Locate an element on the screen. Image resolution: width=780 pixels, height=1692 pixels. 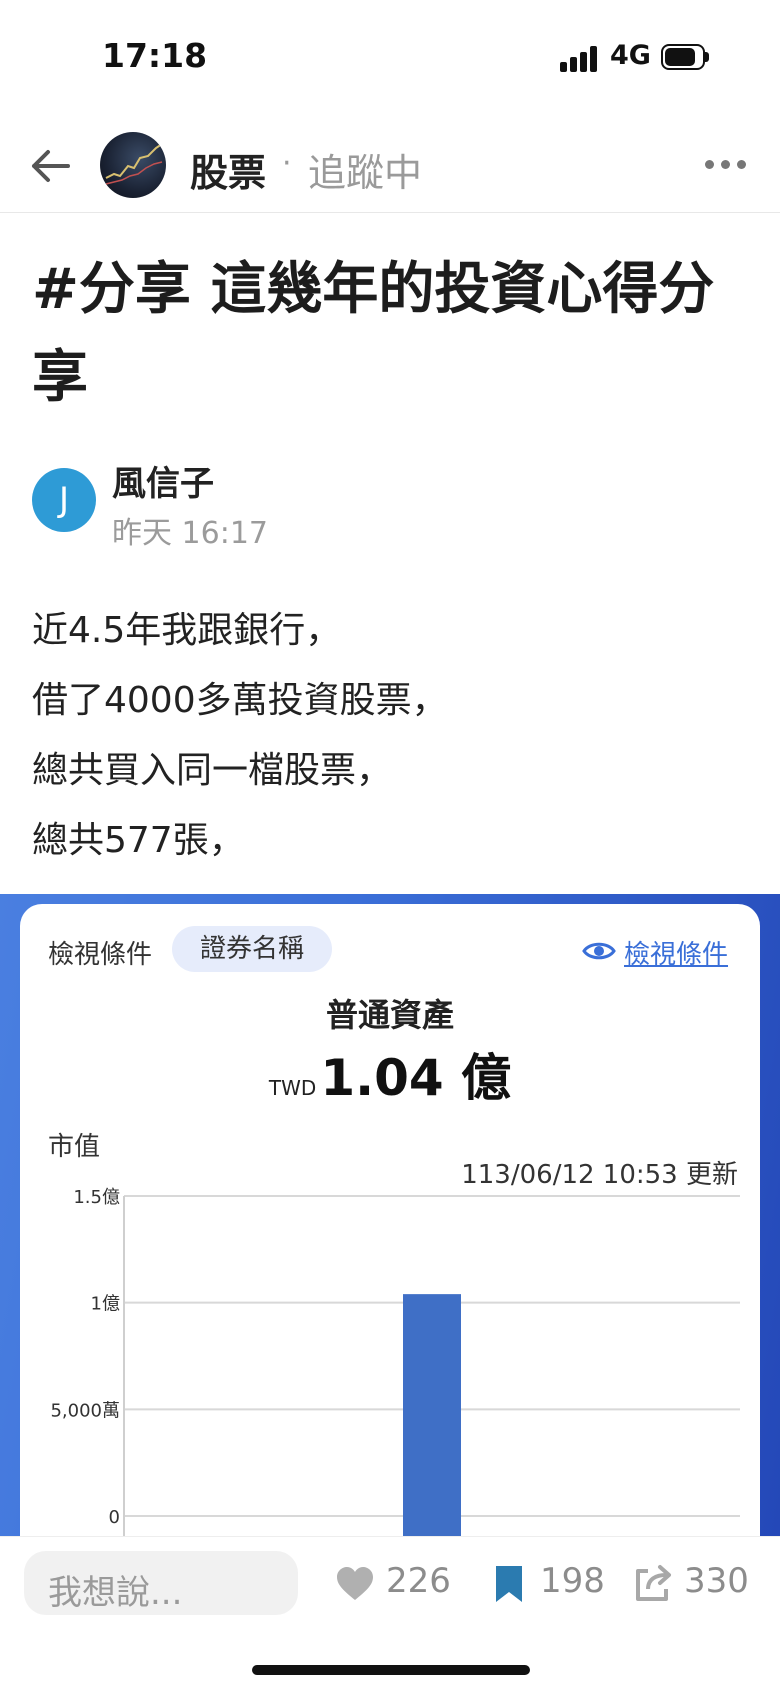
arrow-left-icon is located at coordinates (51, 166).